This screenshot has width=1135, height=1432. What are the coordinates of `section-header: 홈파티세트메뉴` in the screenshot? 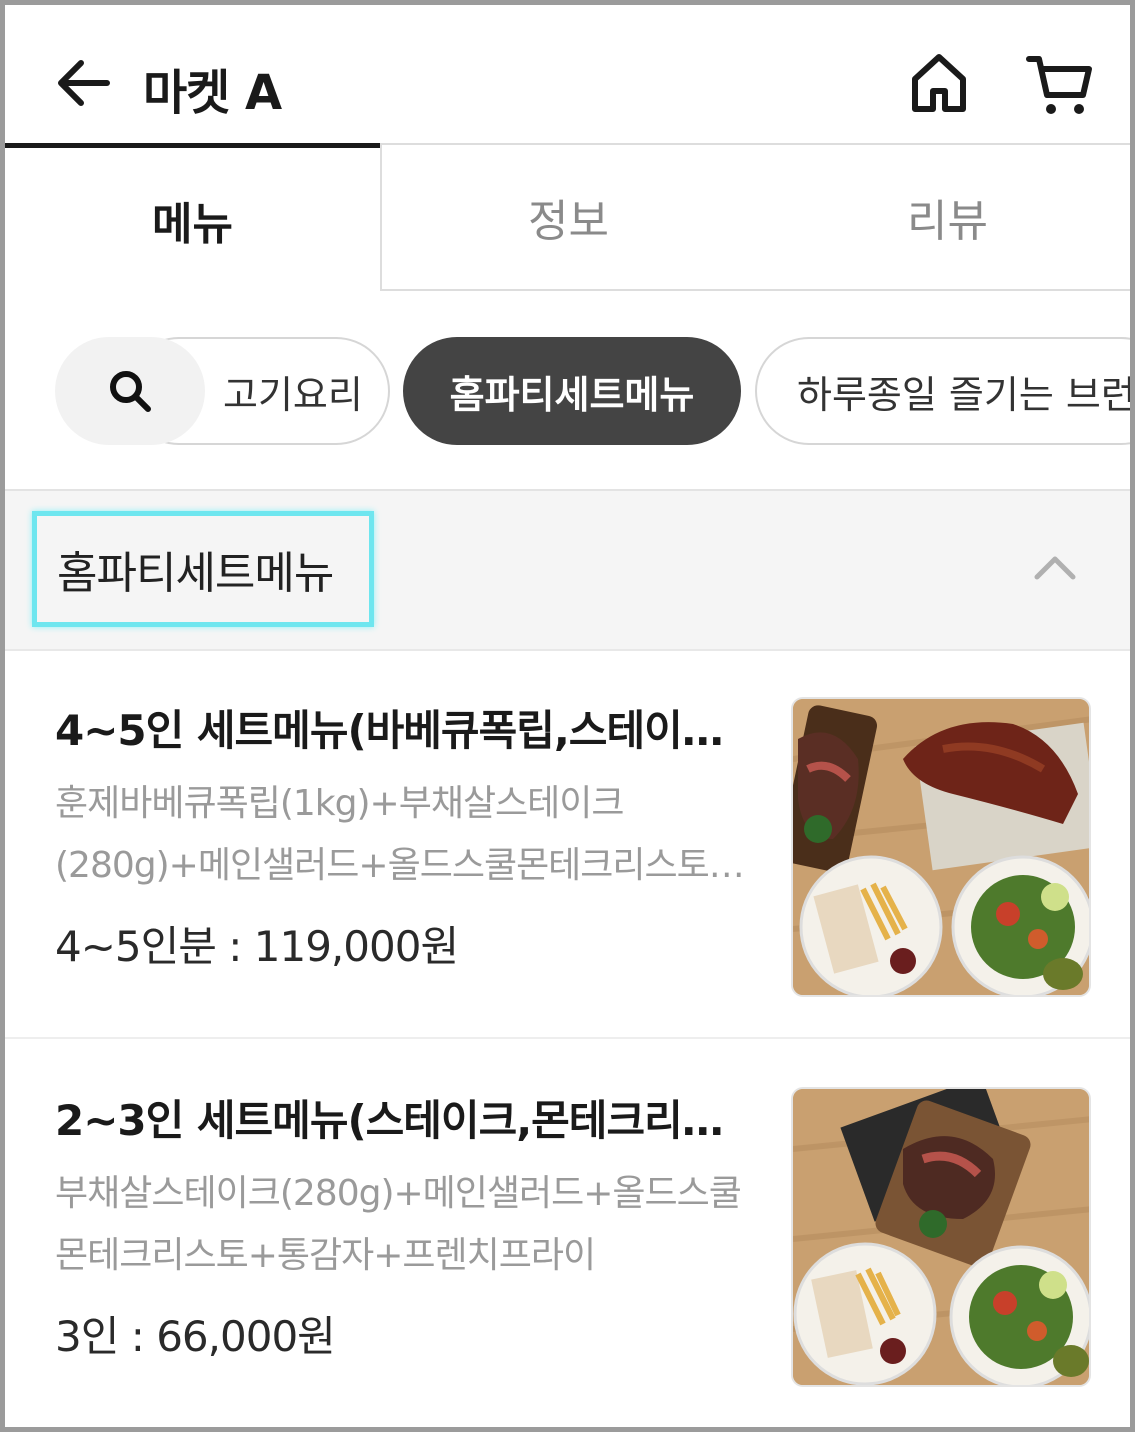 It's located at (567, 570).